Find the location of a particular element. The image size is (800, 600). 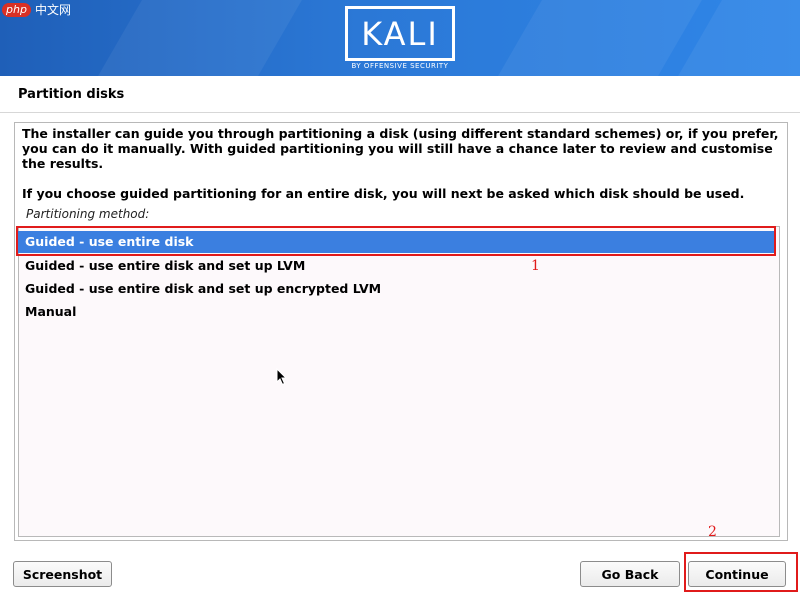

kali-logo-text: KALI is located at coordinates (400, 33).